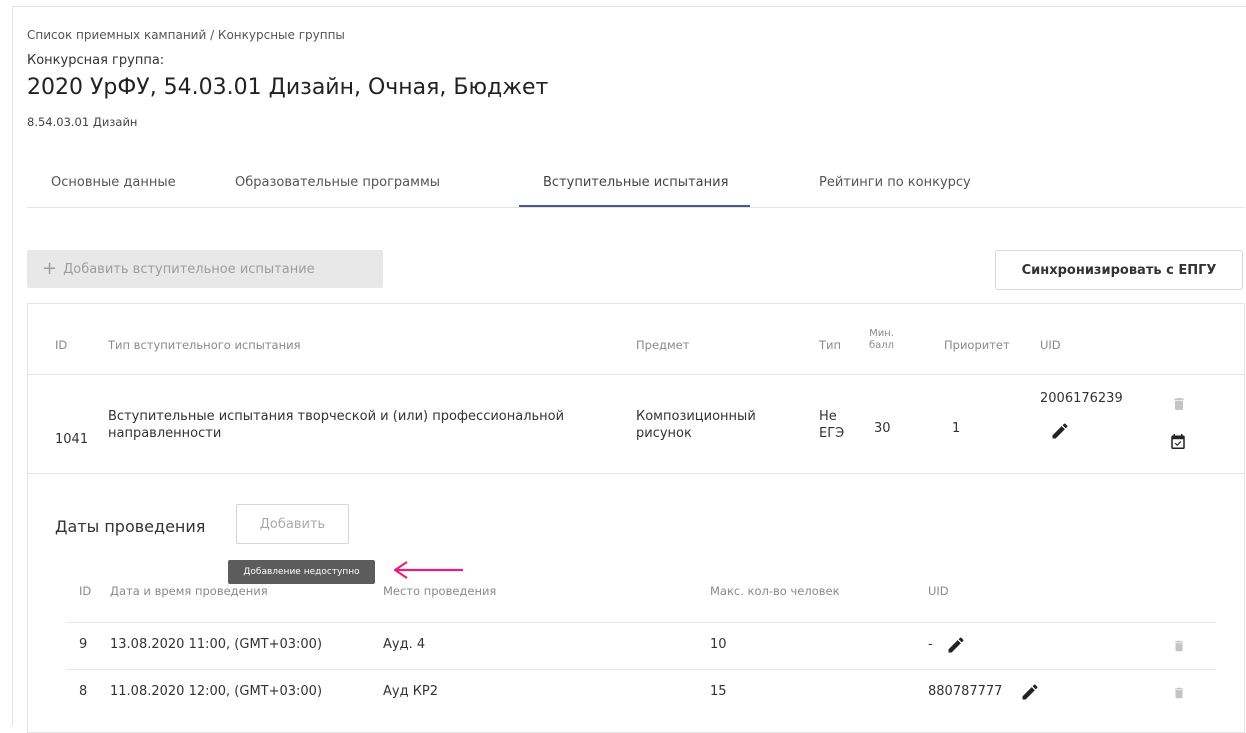  Describe the element at coordinates (411, 691) in the screenshot. I see `date-place: Ауд КР2` at that location.